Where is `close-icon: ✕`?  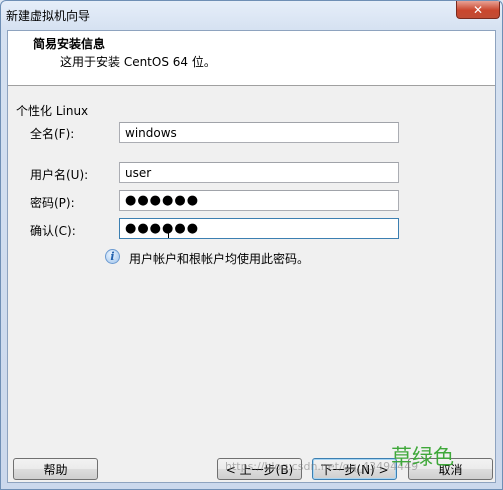 close-icon: ✕ is located at coordinates (478, 9).